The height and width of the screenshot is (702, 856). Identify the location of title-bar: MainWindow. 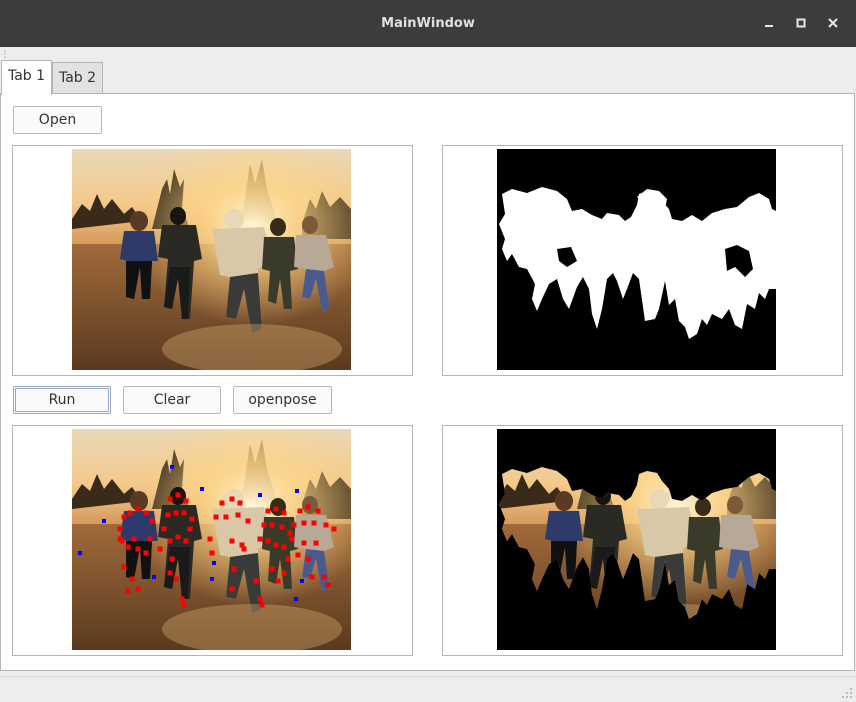
(428, 23).